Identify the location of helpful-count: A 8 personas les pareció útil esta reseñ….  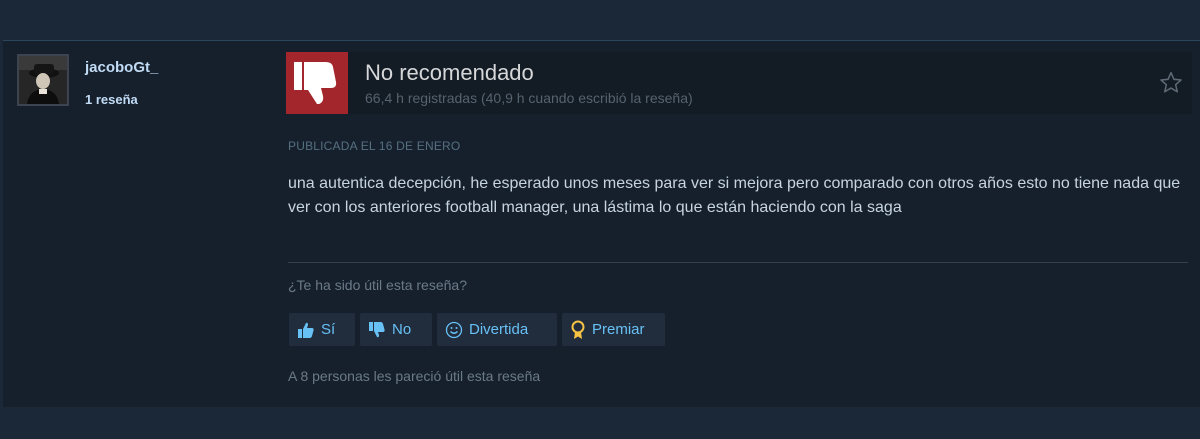
(414, 376).